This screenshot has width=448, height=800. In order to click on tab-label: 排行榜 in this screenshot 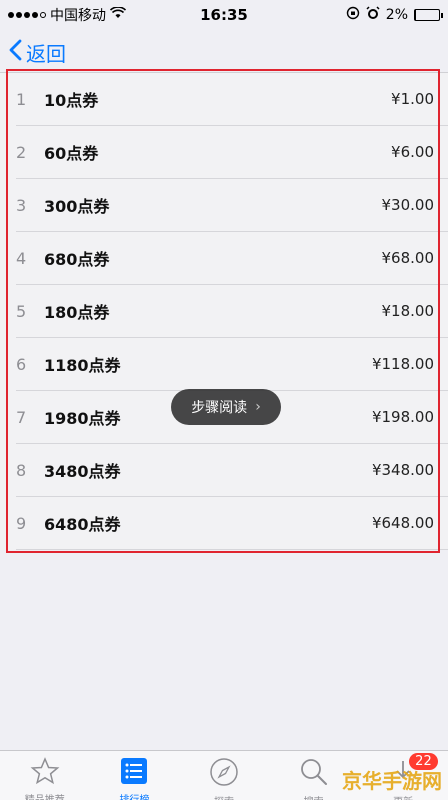, I will do `click(134, 795)`.